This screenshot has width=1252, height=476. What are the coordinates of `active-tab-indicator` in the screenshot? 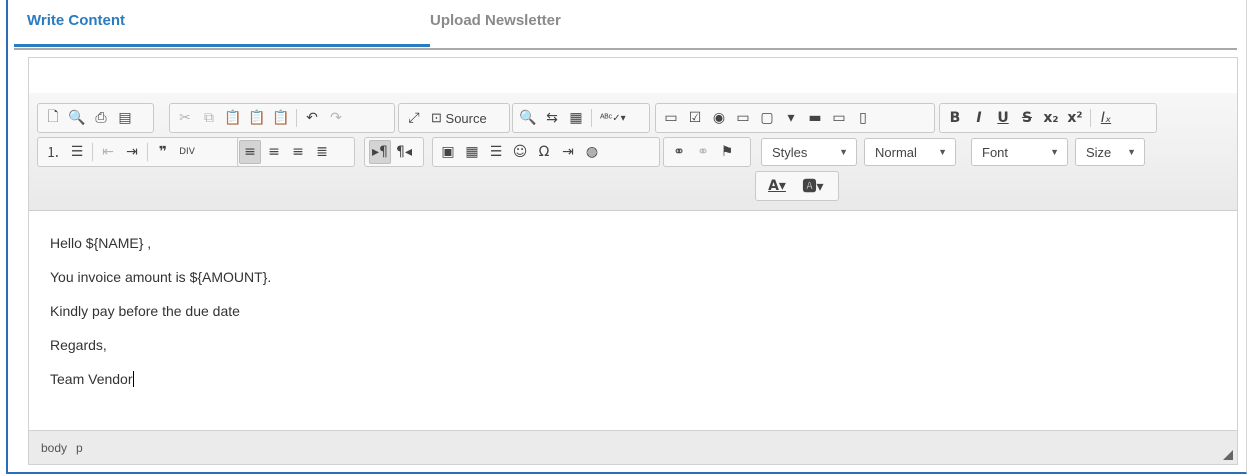 It's located at (222, 45).